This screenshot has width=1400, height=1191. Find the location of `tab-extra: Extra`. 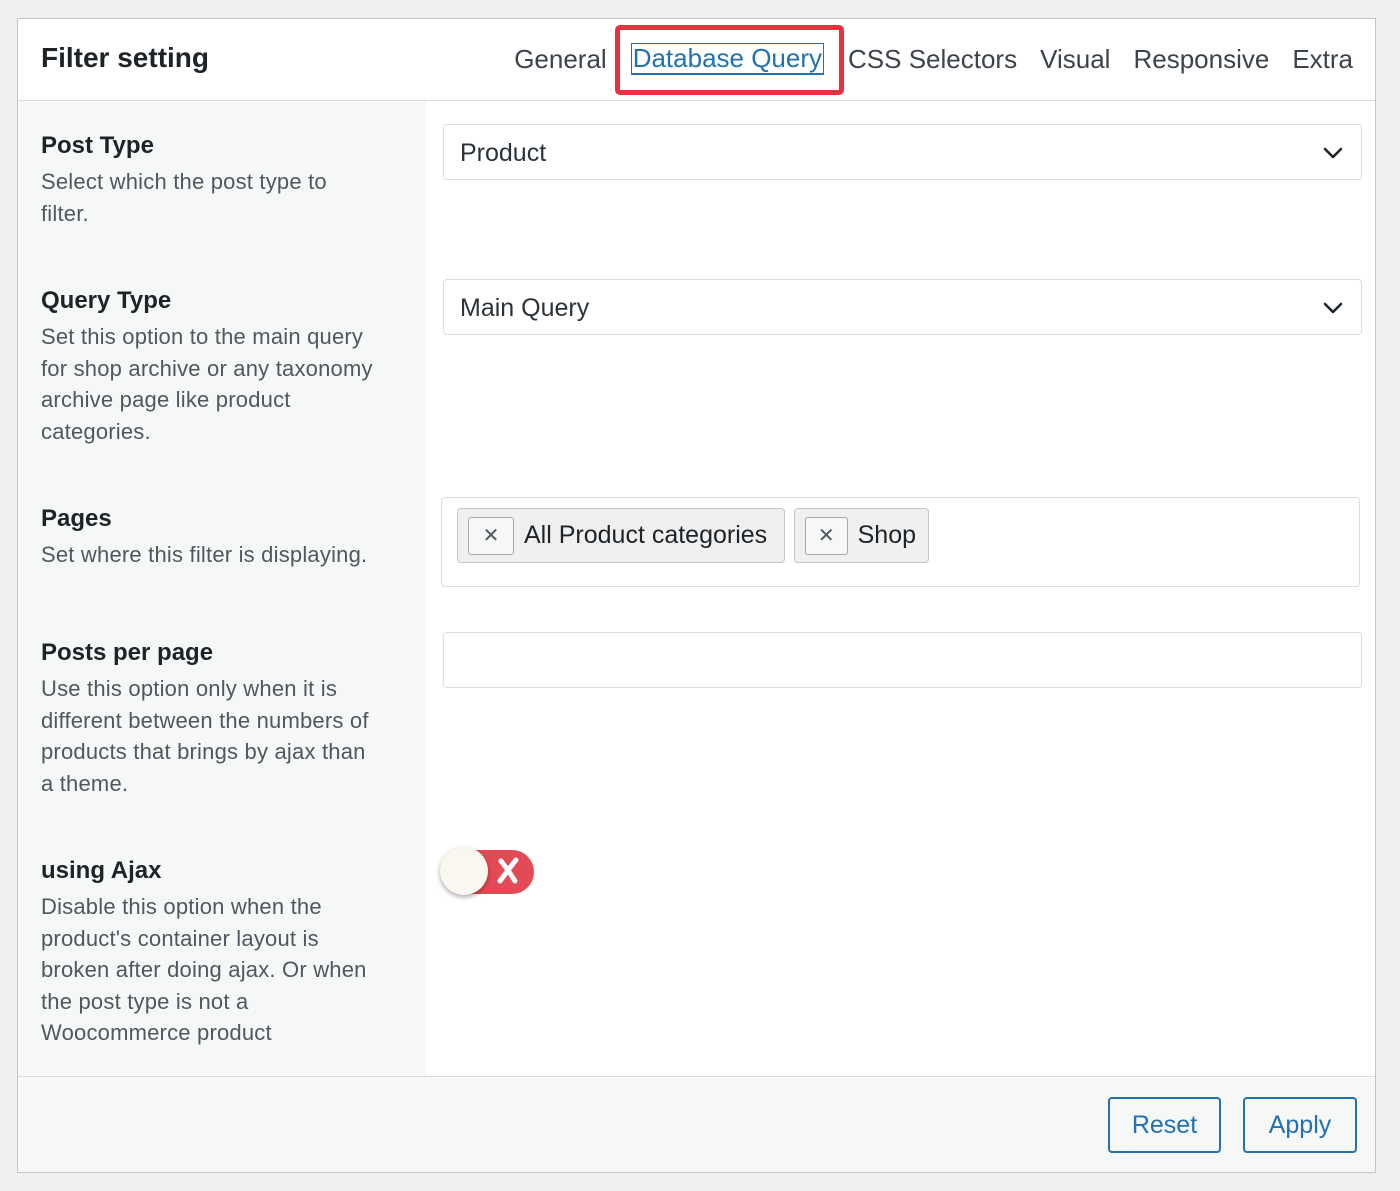

tab-extra: Extra is located at coordinates (1322, 59).